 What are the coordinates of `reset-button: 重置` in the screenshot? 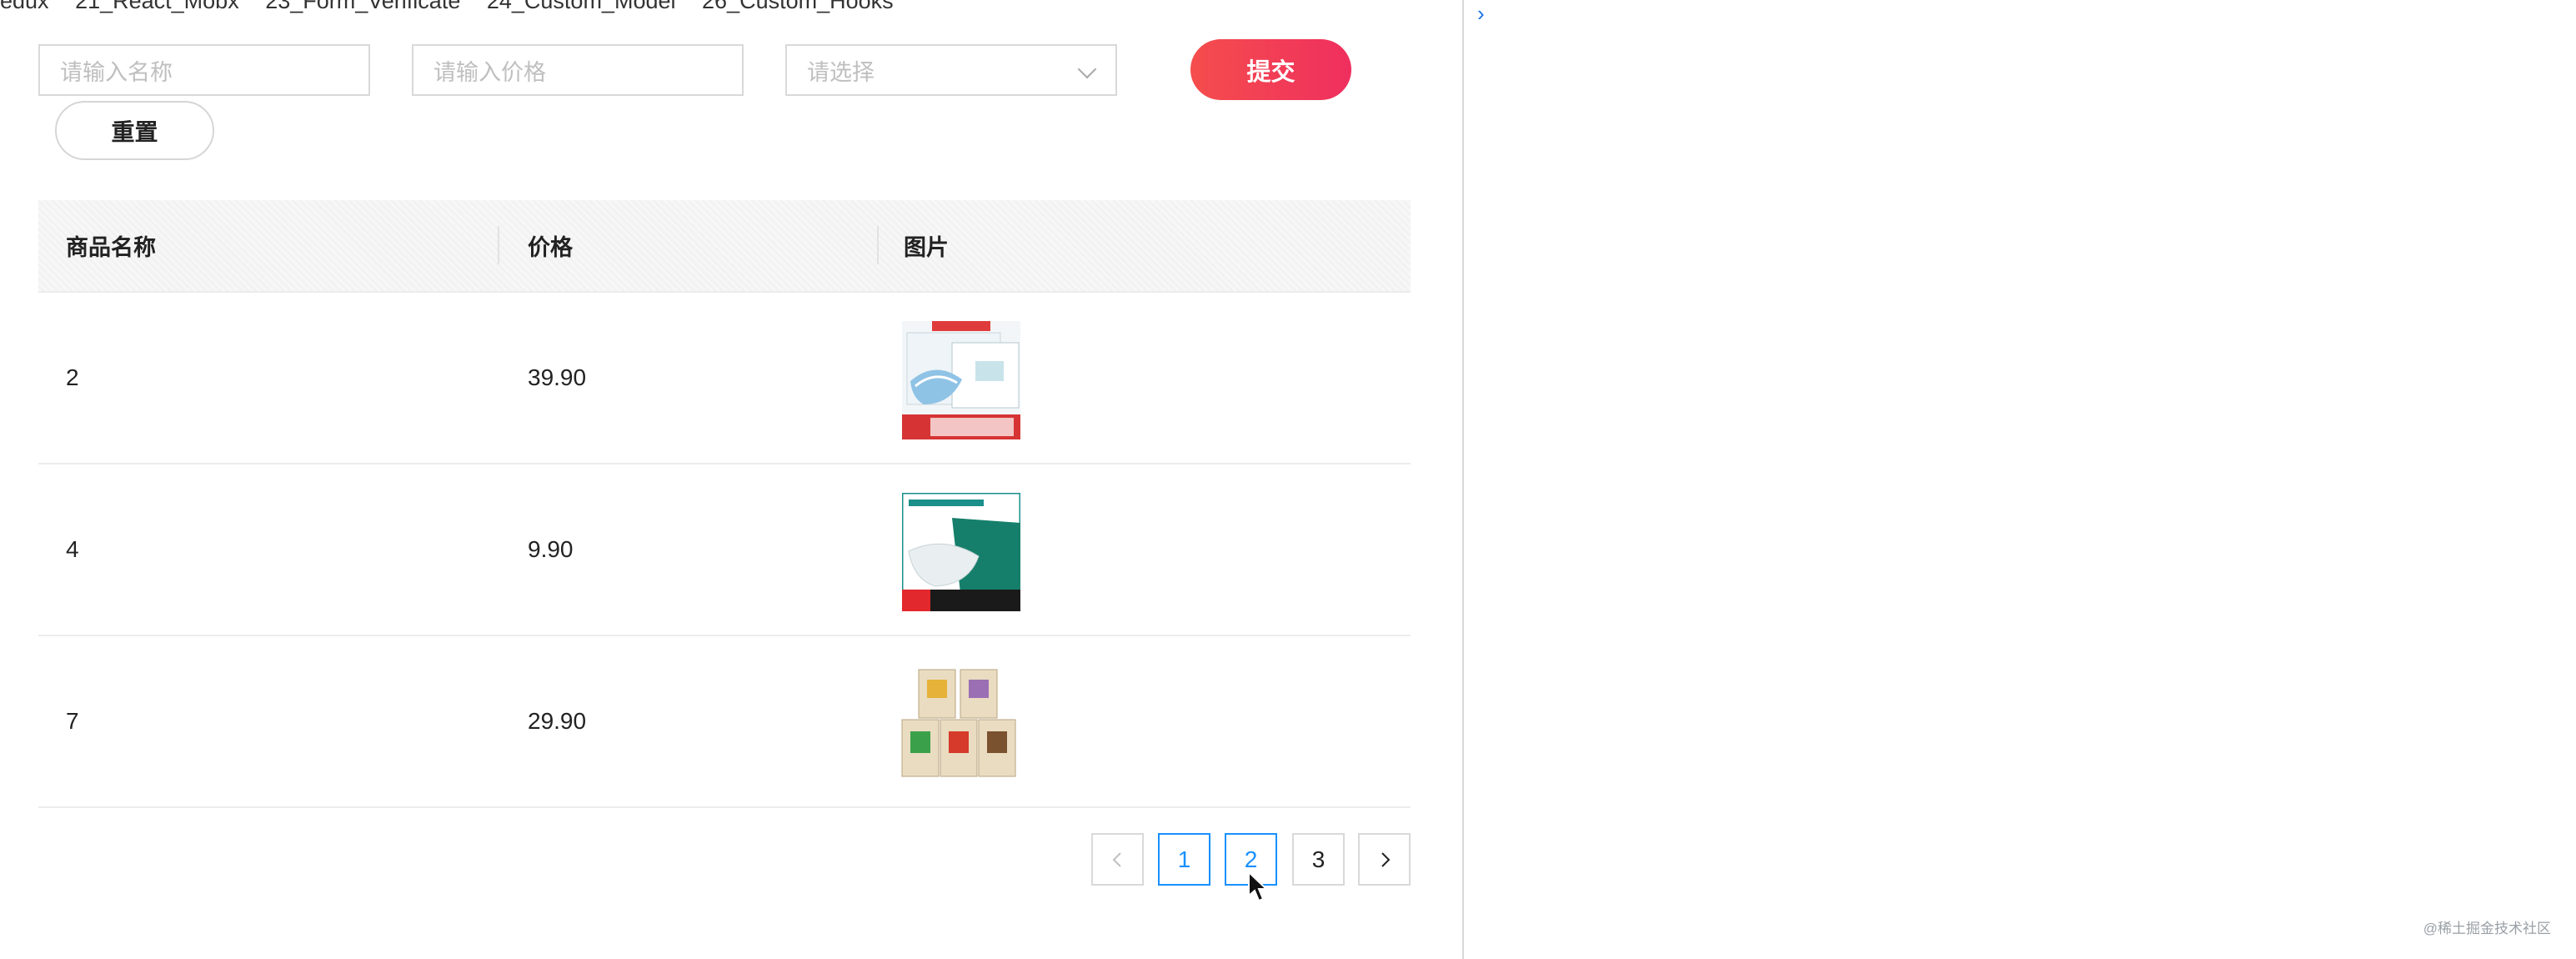 It's located at (134, 130).